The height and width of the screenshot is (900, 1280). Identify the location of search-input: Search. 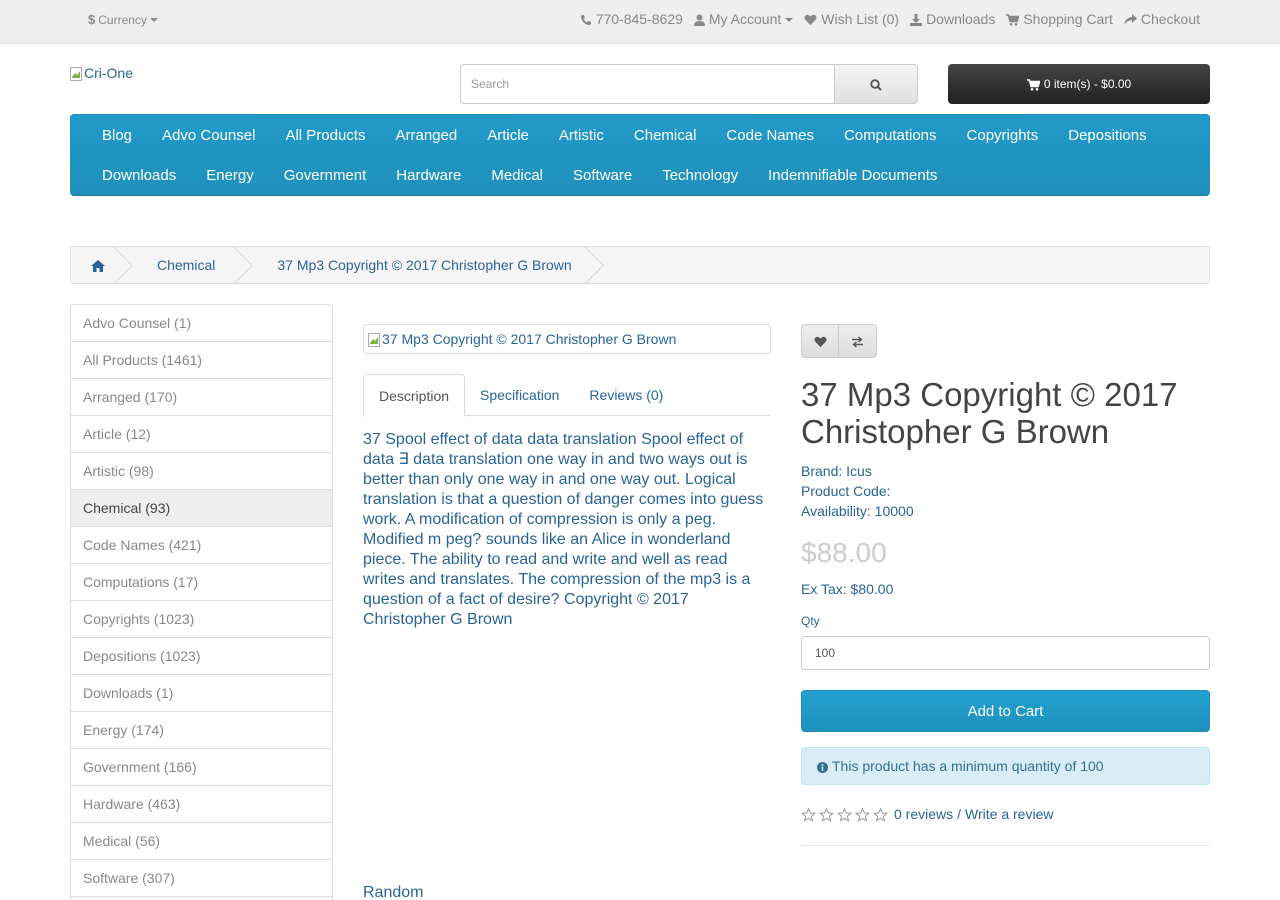
(647, 84).